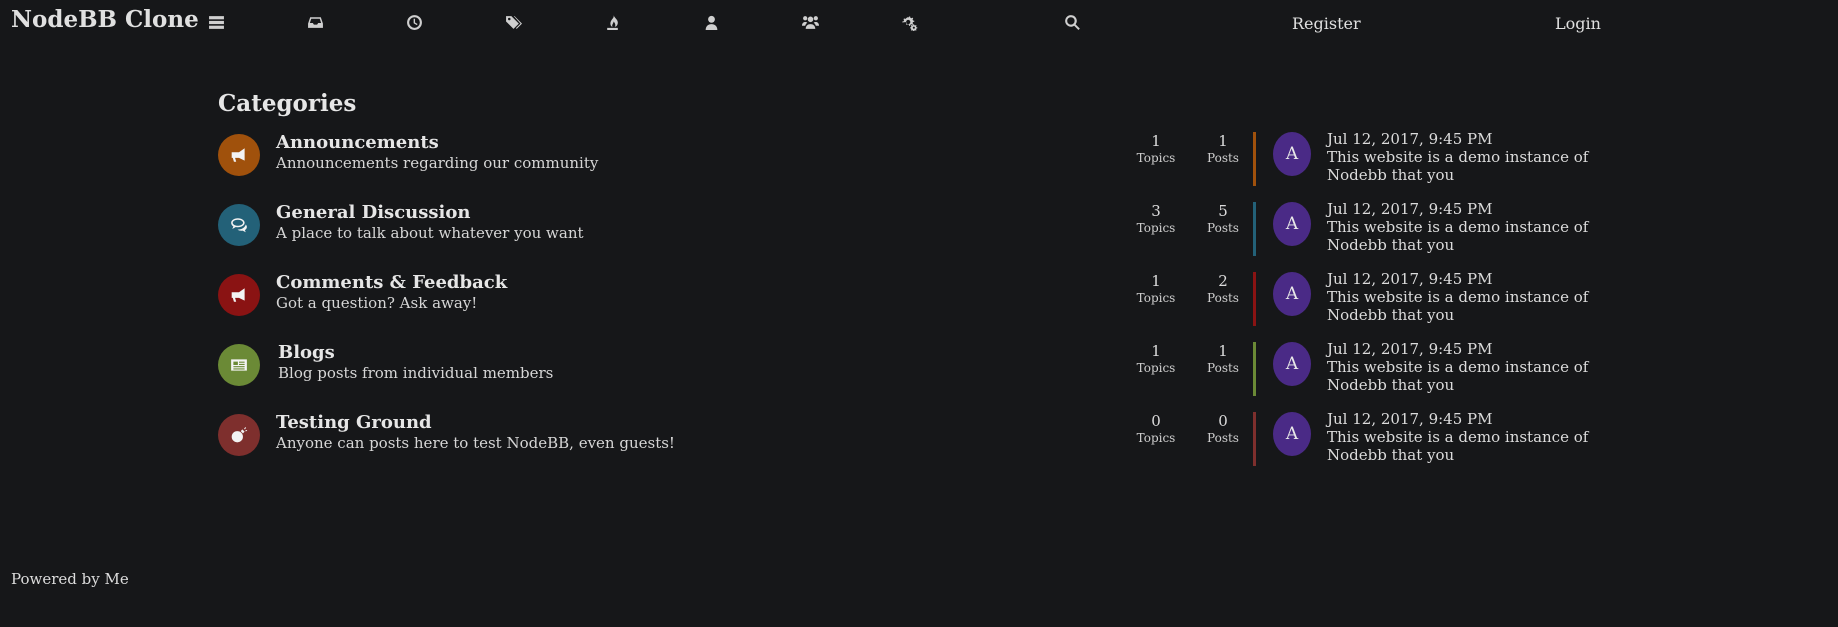 This screenshot has height=627, width=1838. What do you see at coordinates (416, 373) in the screenshot?
I see `category-description: Blog posts from individual members` at bounding box center [416, 373].